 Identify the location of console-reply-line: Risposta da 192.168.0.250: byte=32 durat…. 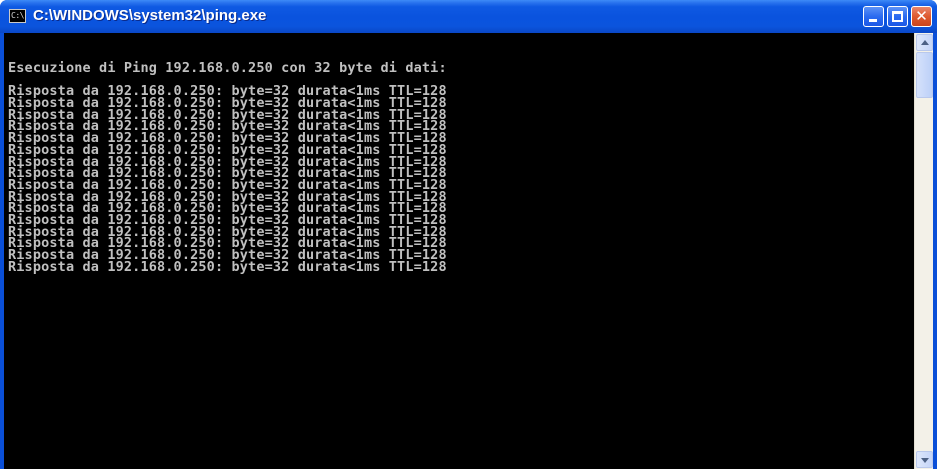
(227, 266).